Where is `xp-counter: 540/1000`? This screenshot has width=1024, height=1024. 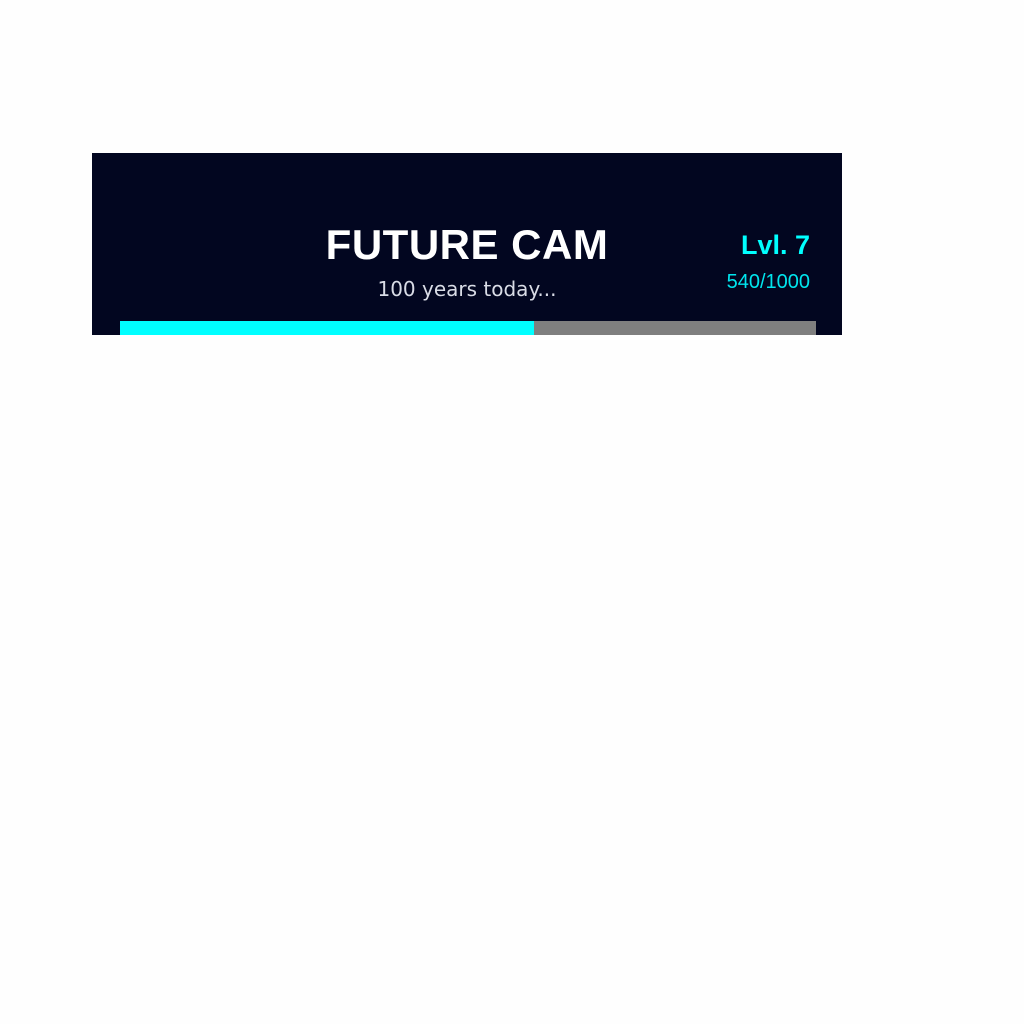 xp-counter: 540/1000 is located at coordinates (768, 282).